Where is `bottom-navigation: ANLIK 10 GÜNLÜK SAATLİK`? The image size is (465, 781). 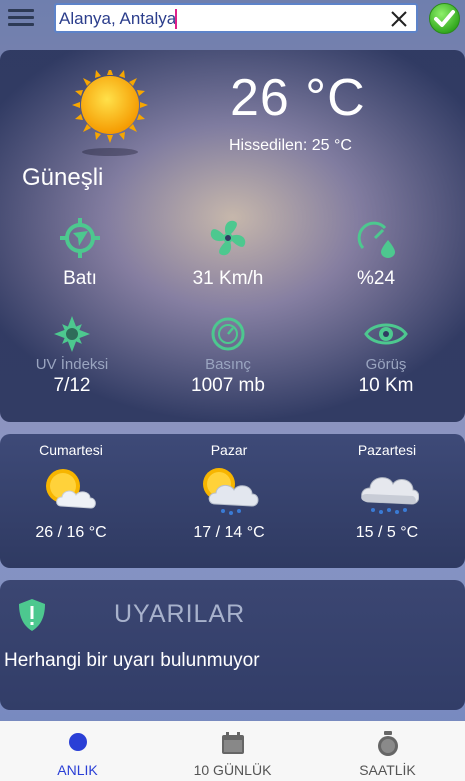 bottom-navigation: ANLIK 10 GÜNLÜK SAATLİK is located at coordinates (232, 751).